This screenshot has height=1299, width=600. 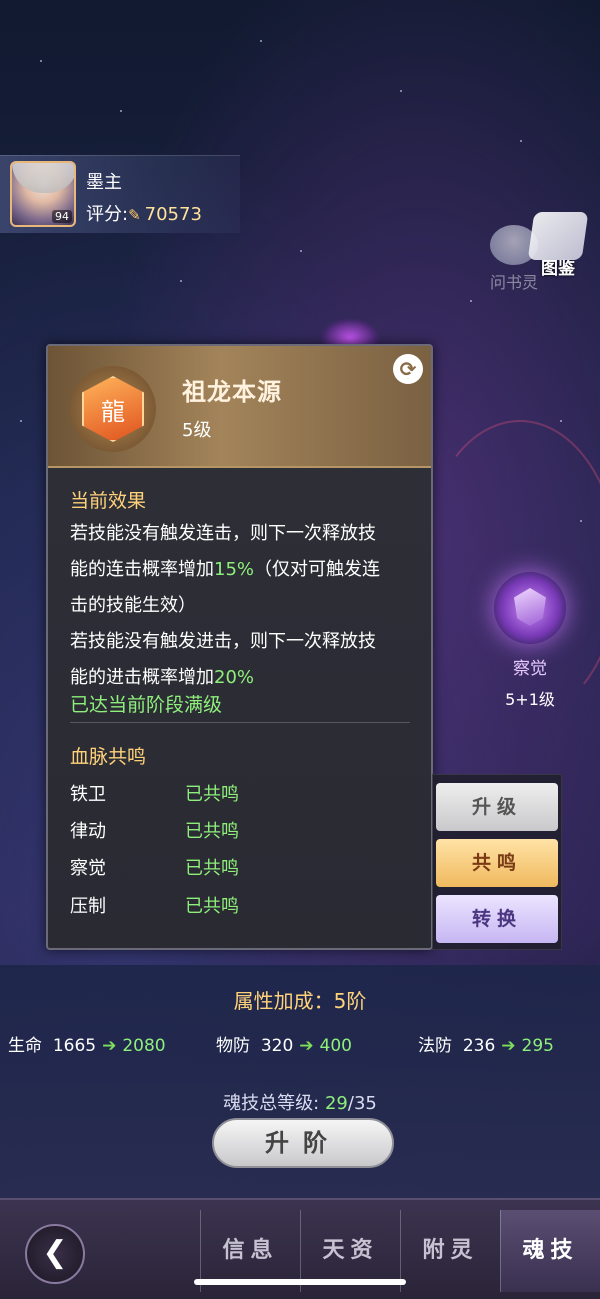 I want to click on perception-gem-icon, so click(x=530, y=607).